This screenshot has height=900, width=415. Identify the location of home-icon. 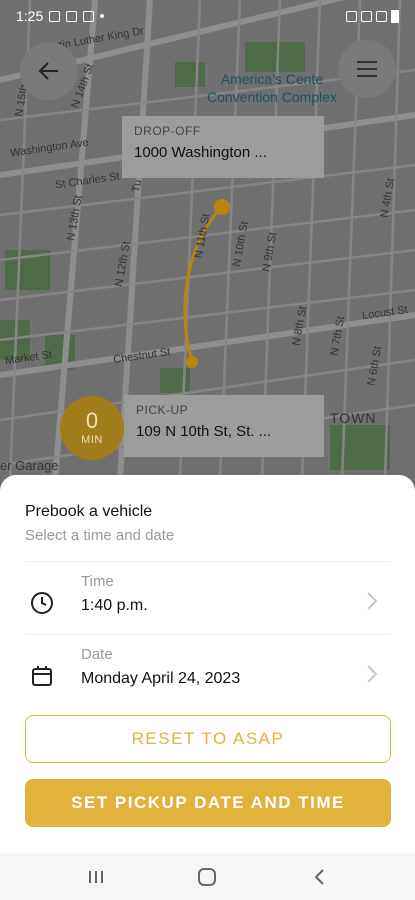
(207, 876).